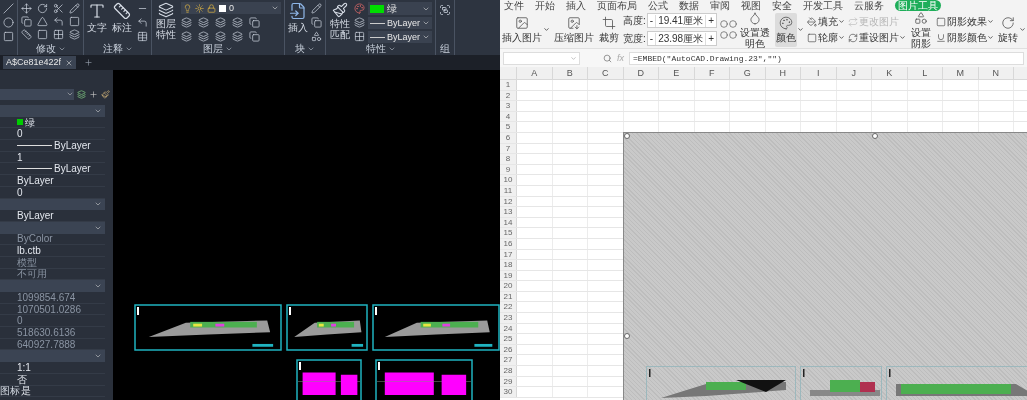 The width and height of the screenshot is (1027, 400). I want to click on row-header: 17, so click(508, 254).